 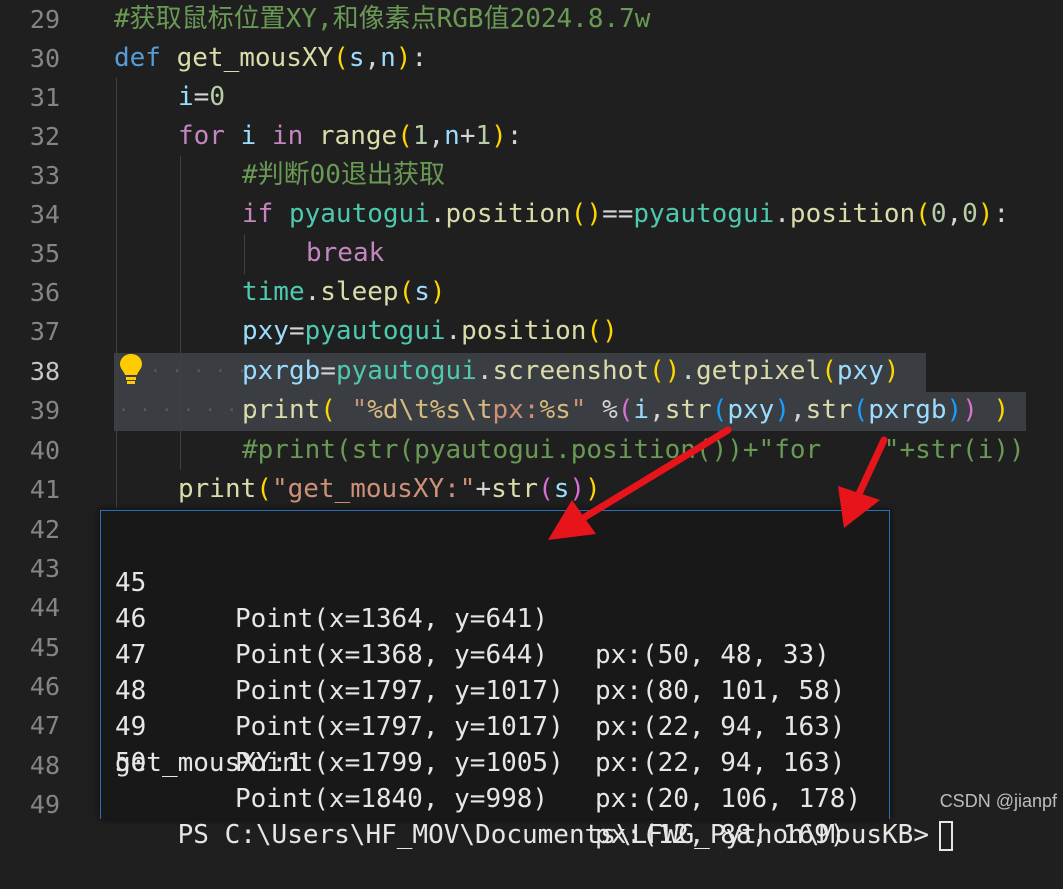 What do you see at coordinates (345, 253) in the screenshot?
I see `code-line: break` at bounding box center [345, 253].